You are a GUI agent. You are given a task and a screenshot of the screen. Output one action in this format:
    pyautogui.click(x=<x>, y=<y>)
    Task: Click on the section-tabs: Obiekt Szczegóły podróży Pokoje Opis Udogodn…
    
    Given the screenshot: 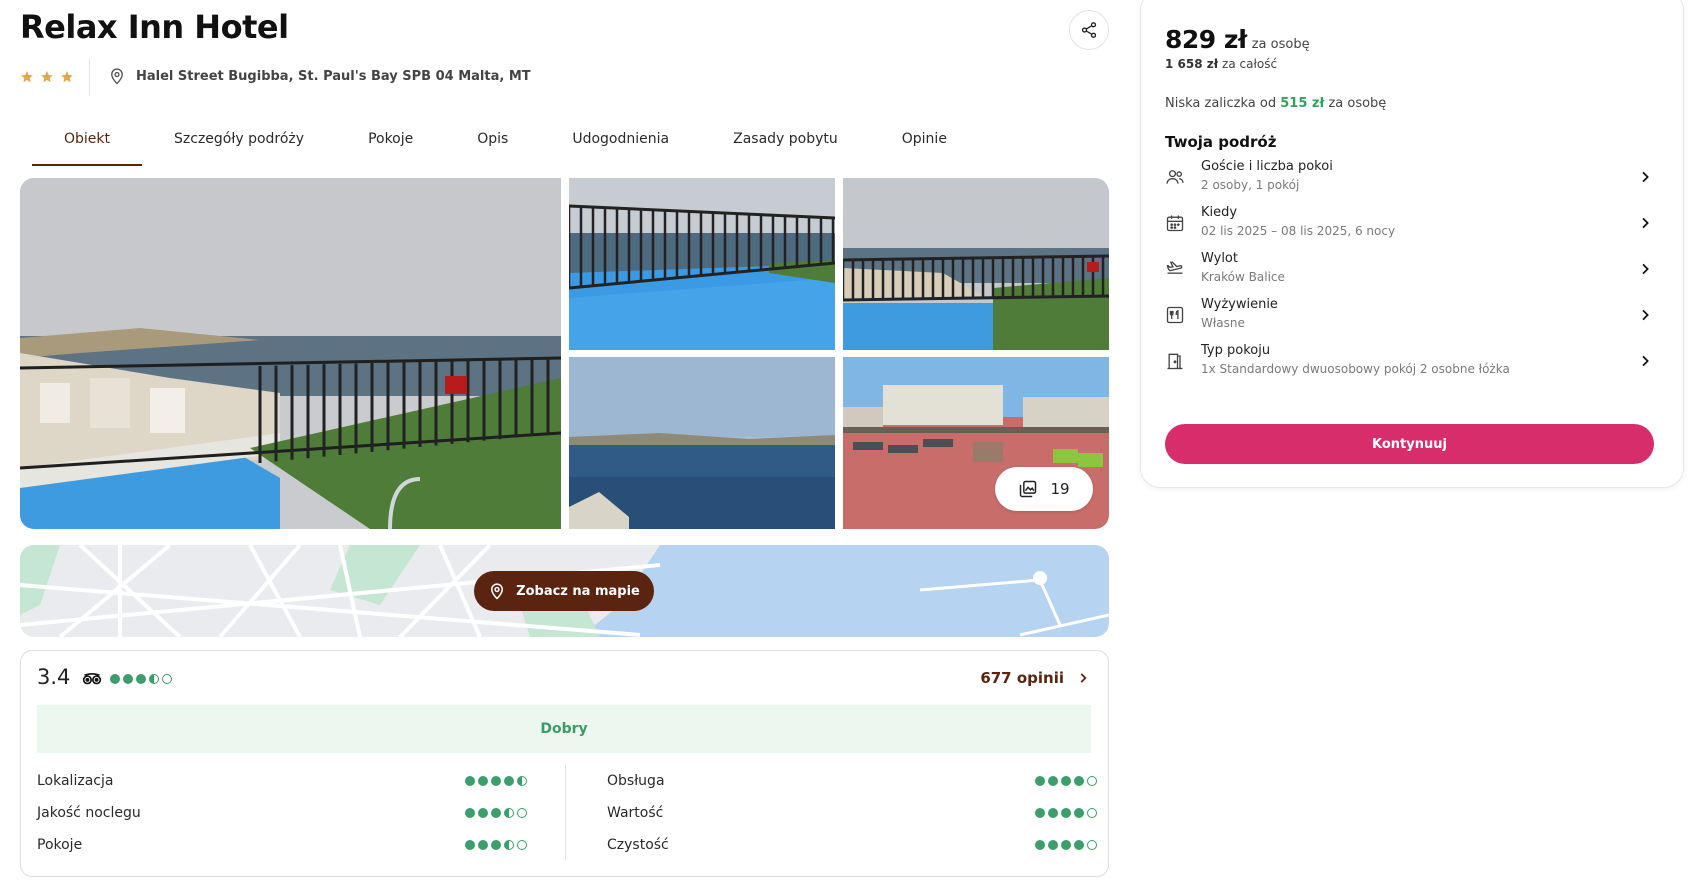 What is the action you would take?
    pyautogui.click(x=505, y=142)
    